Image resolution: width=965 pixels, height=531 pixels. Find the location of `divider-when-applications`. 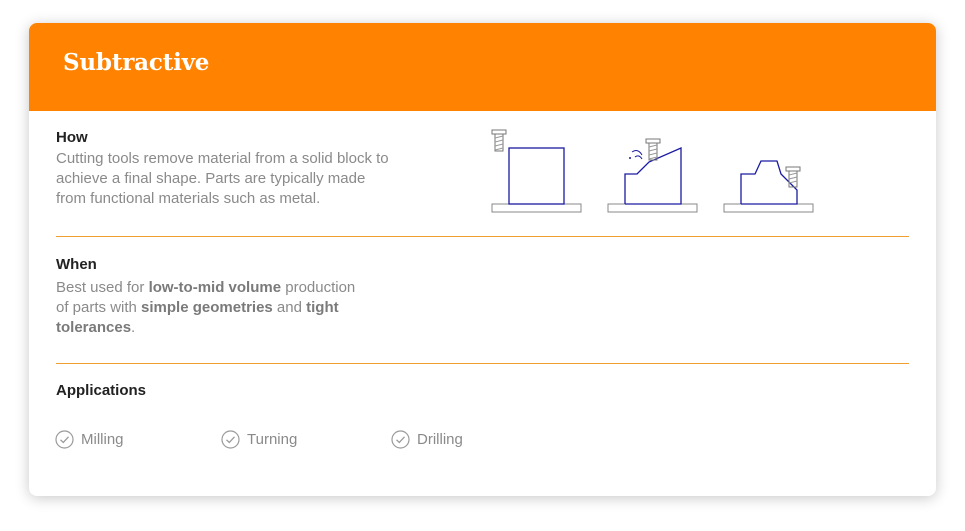

divider-when-applications is located at coordinates (482, 363).